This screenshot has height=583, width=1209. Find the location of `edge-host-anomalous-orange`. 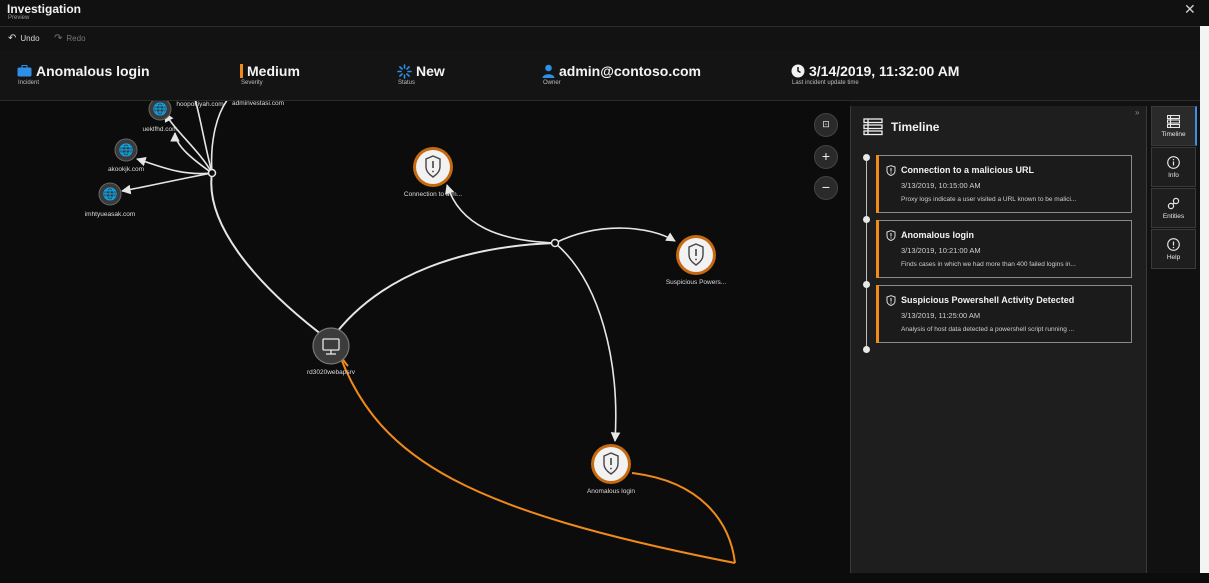

edge-host-anomalous-orange is located at coordinates (537, 459).